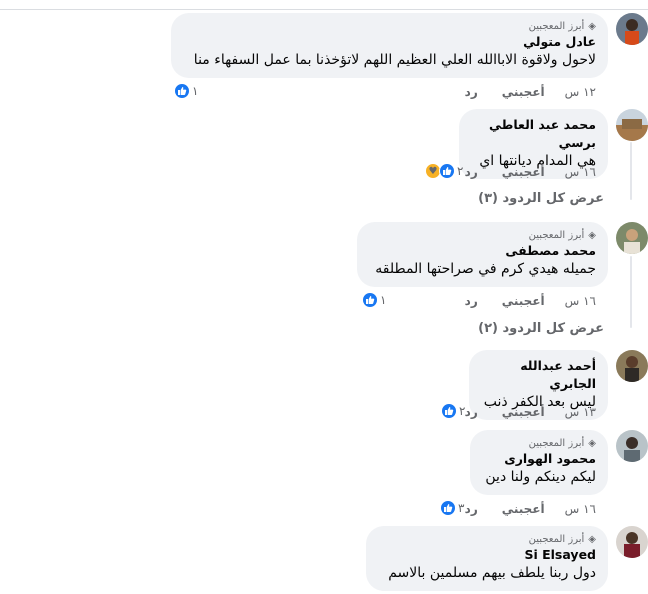  What do you see at coordinates (482, 251) in the screenshot?
I see `comment-author: محمد مصطفى` at bounding box center [482, 251].